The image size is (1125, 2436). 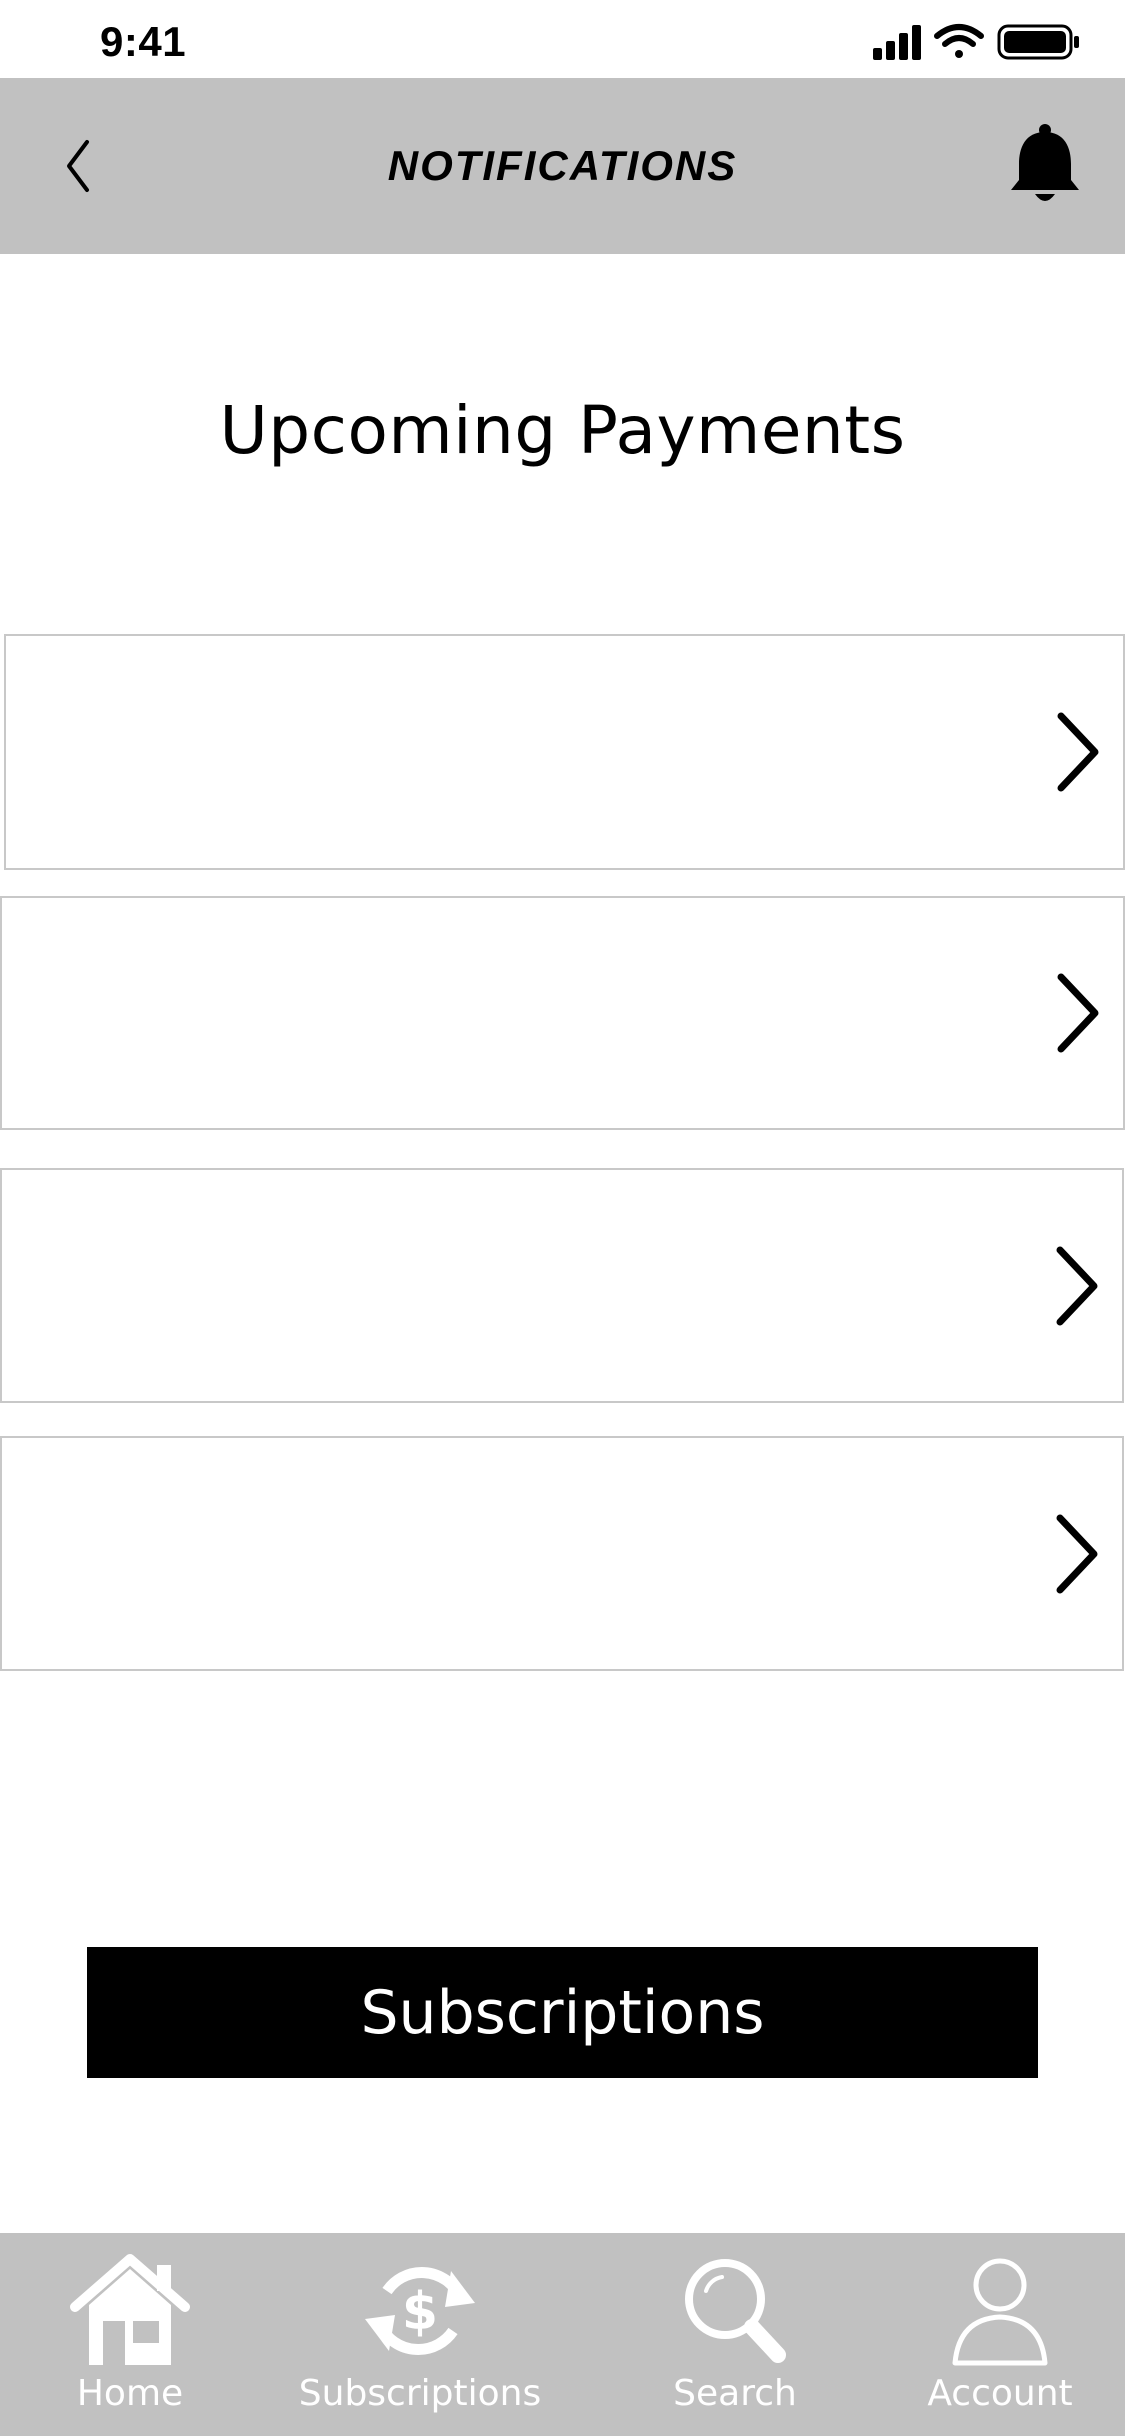 I want to click on tab-account: Account, so click(x=1000, y=2334).